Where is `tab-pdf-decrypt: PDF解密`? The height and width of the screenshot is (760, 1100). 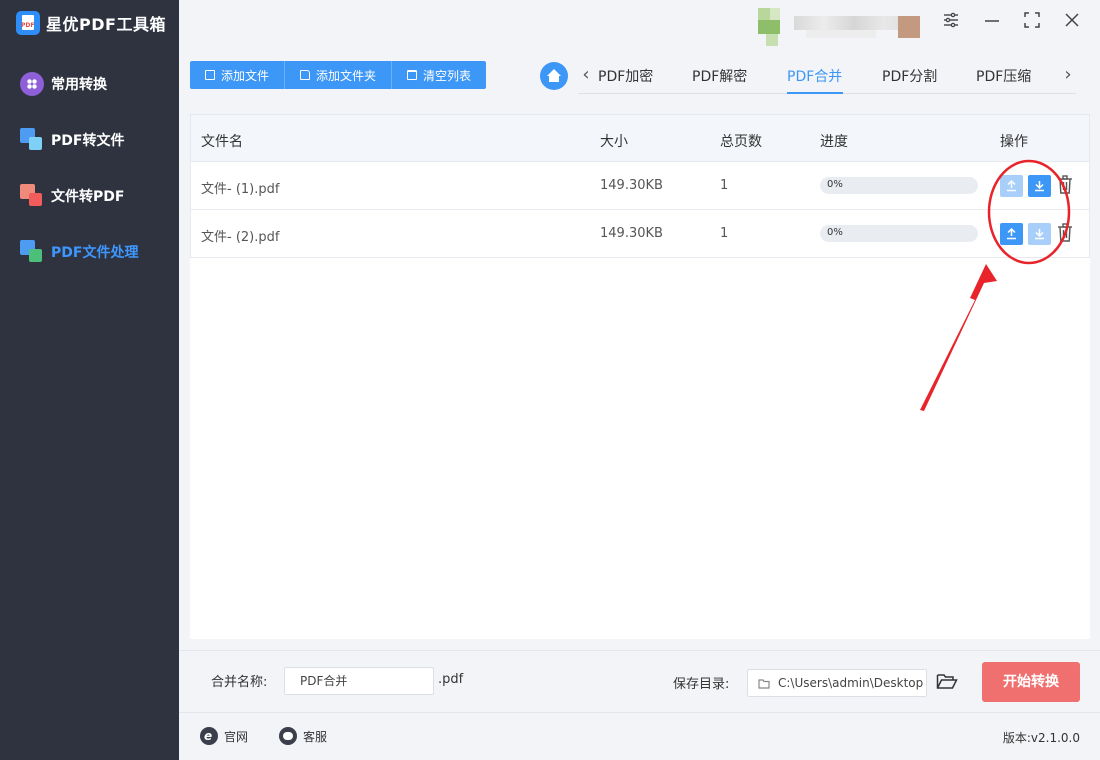 tab-pdf-decrypt: PDF解密 is located at coordinates (719, 76).